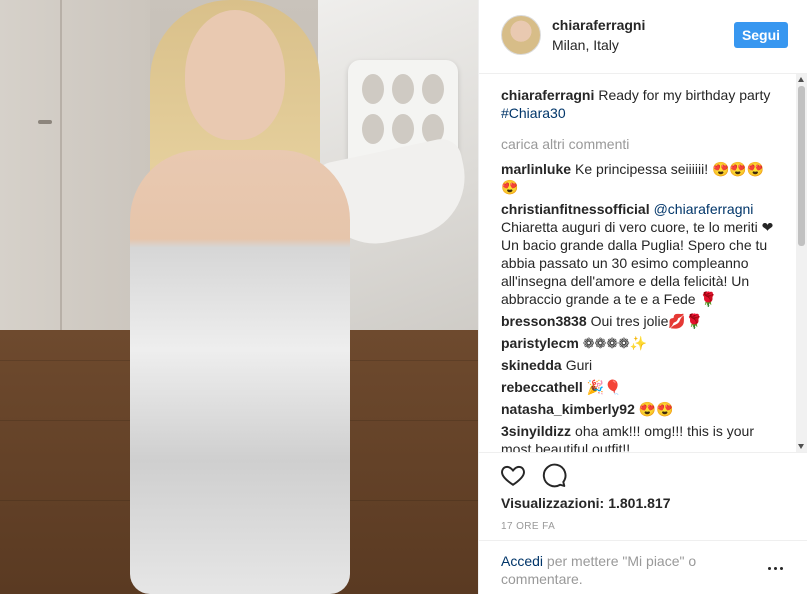 The height and width of the screenshot is (594, 807). I want to click on comment-author: skinedda, so click(531, 365).